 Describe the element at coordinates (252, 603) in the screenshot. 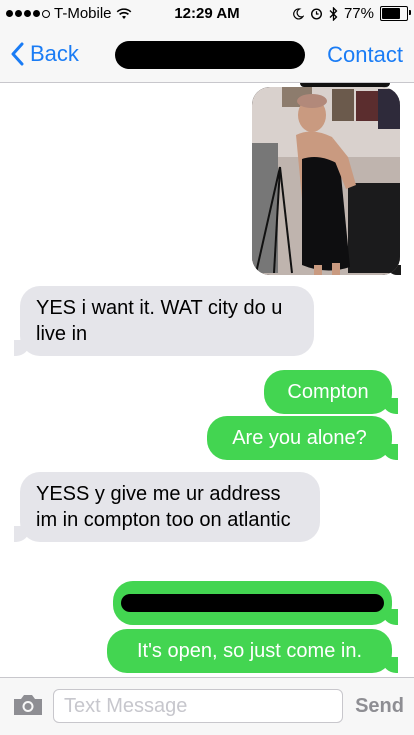

I see `redaction-bar` at that location.